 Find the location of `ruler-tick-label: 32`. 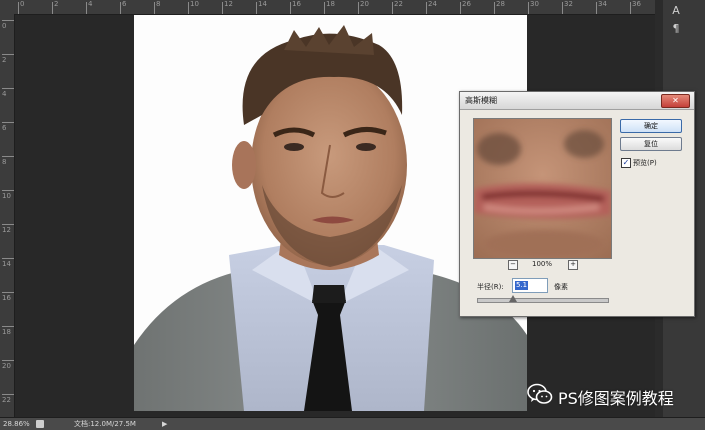

ruler-tick-label: 32 is located at coordinates (568, 4).